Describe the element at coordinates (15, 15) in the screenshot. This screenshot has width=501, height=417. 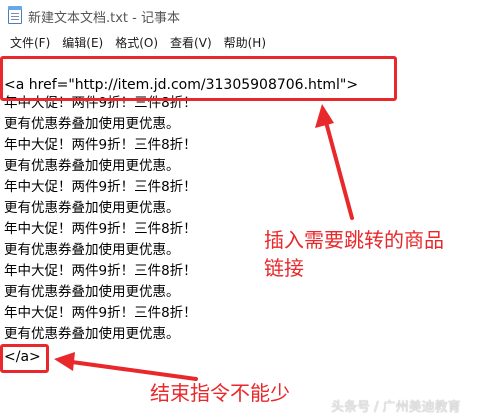
I see `notepad-icon` at that location.